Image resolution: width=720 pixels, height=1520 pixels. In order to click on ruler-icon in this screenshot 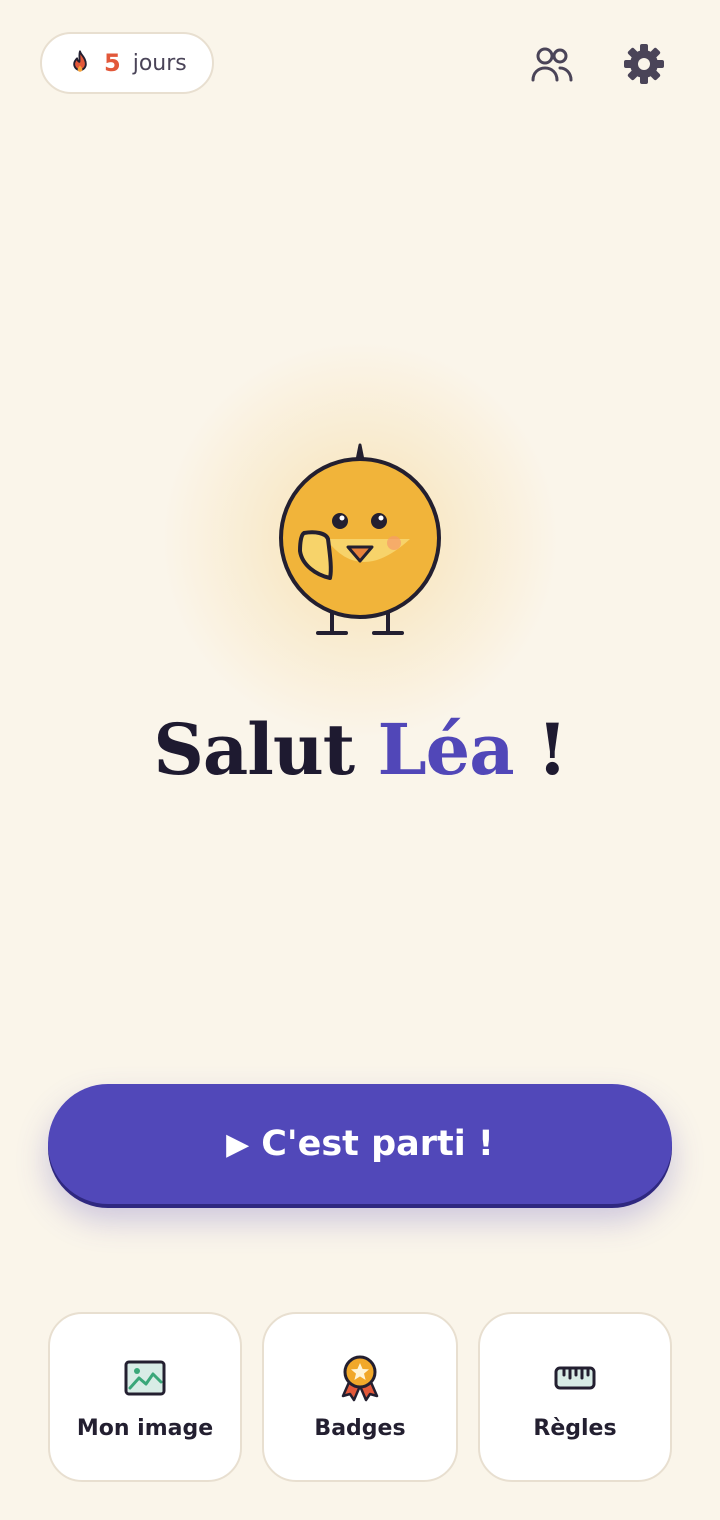, I will do `click(575, 1378)`.